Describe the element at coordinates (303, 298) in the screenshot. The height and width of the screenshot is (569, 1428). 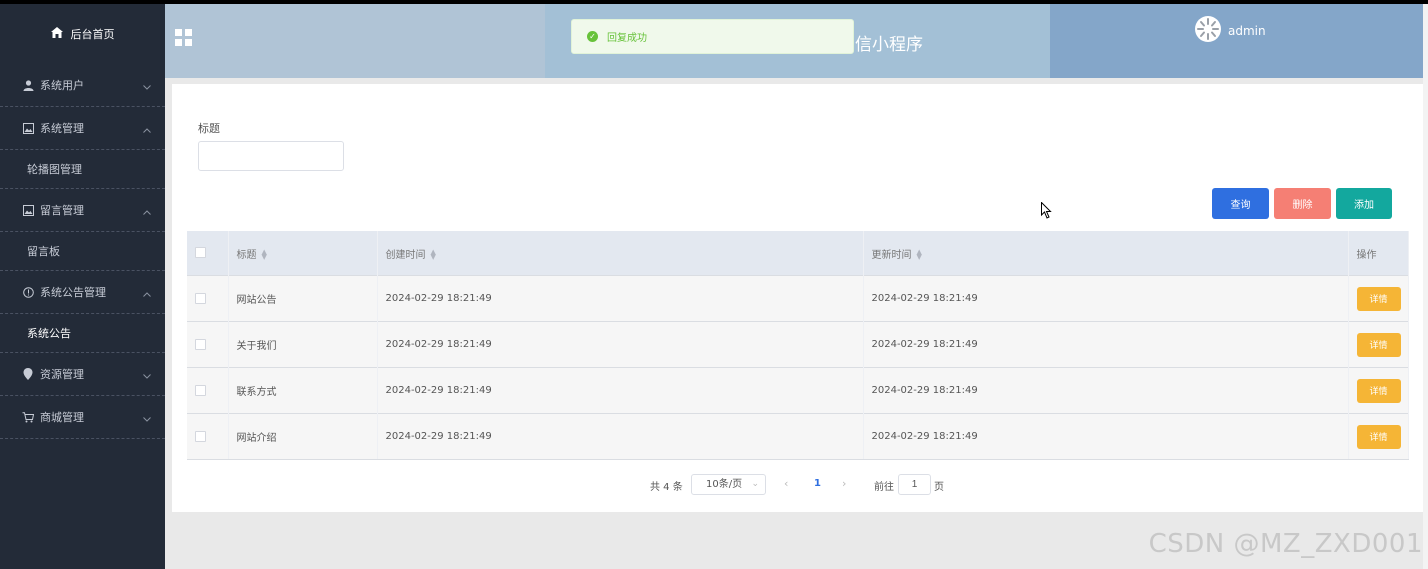
I see `cell-title: 网站公告` at that location.